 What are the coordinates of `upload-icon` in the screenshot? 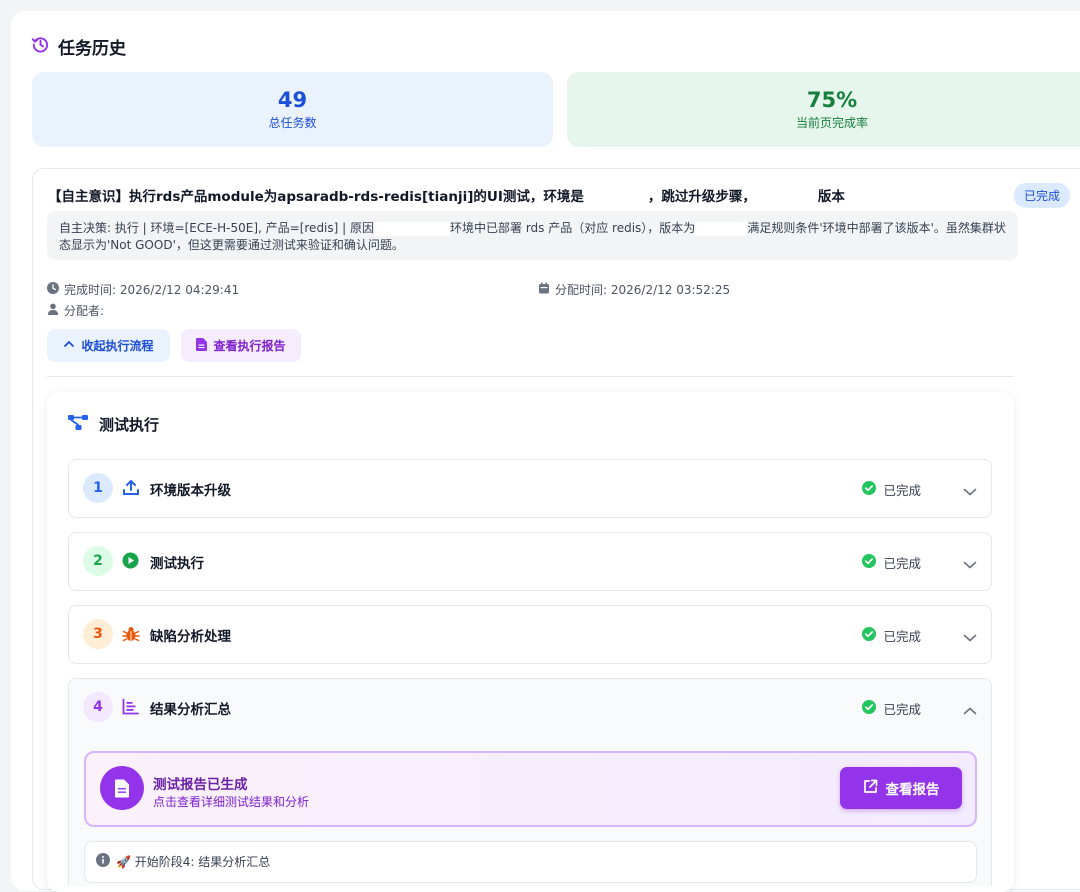 It's located at (131, 490).